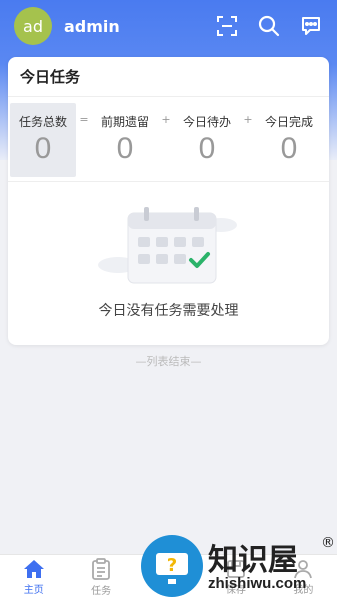  Describe the element at coordinates (124, 122) in the screenshot. I see `stat-label: 前期遗留` at that location.